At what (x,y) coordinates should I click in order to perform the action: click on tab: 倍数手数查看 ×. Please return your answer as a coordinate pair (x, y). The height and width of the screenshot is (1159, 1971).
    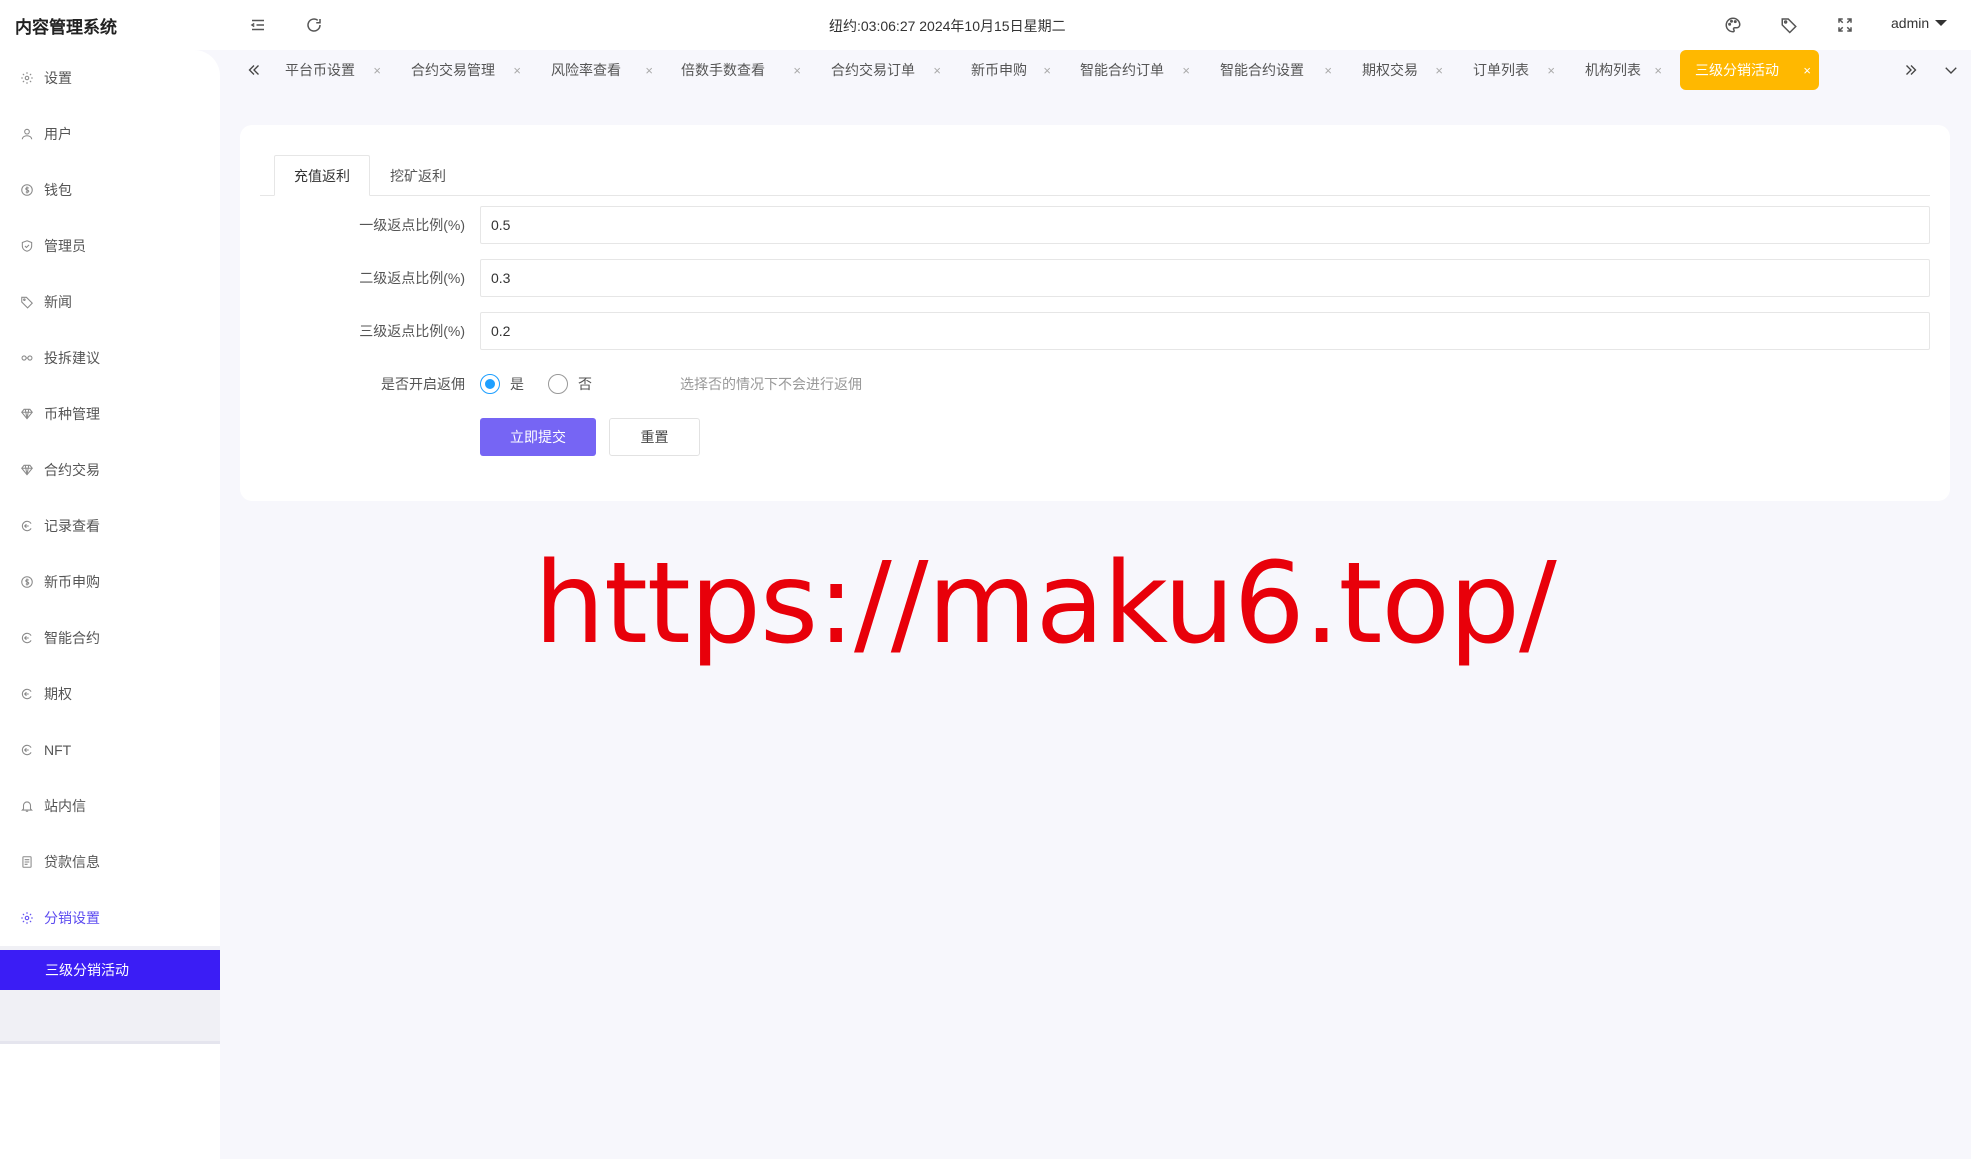
    Looking at the image, I should click on (739, 70).